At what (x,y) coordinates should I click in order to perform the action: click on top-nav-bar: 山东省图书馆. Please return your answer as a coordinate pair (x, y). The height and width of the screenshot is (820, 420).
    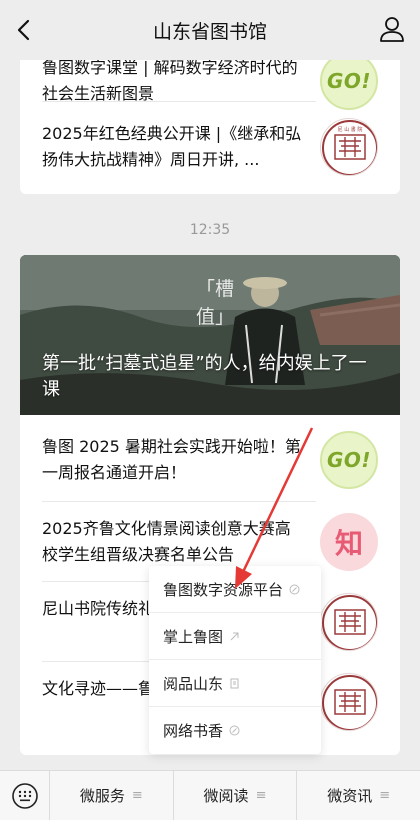
    Looking at the image, I should click on (210, 30).